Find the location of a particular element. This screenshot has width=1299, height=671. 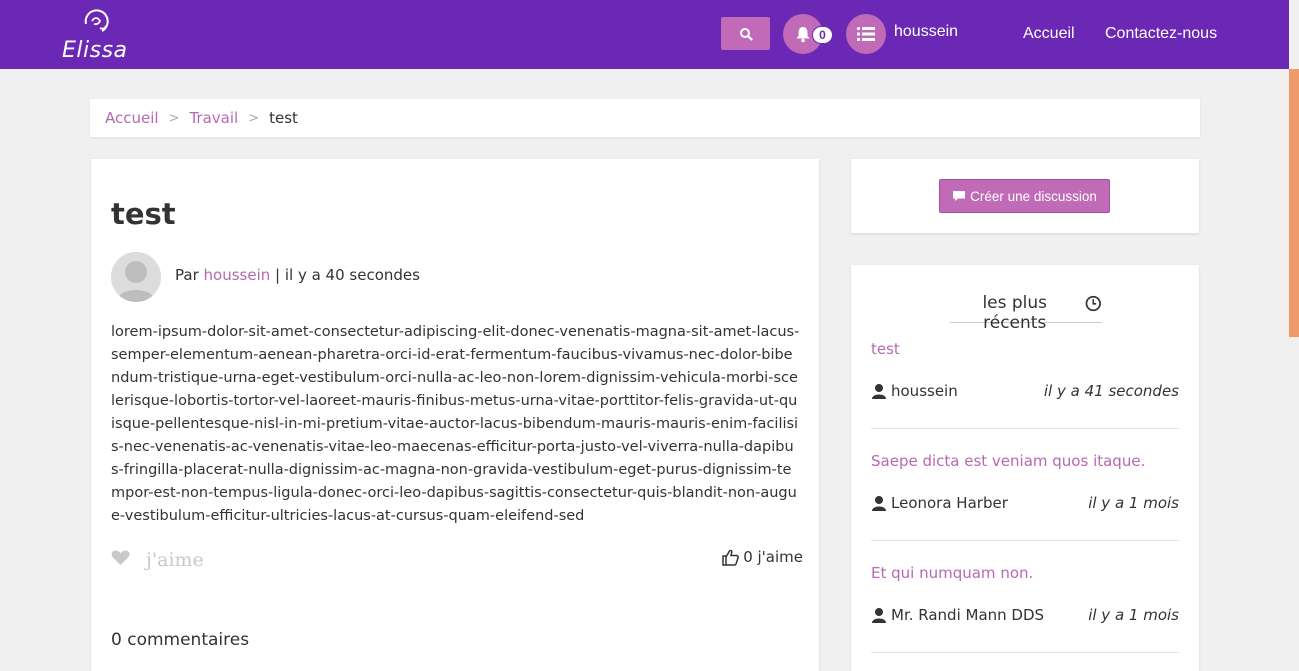

author-link: houssein is located at coordinates (237, 275).